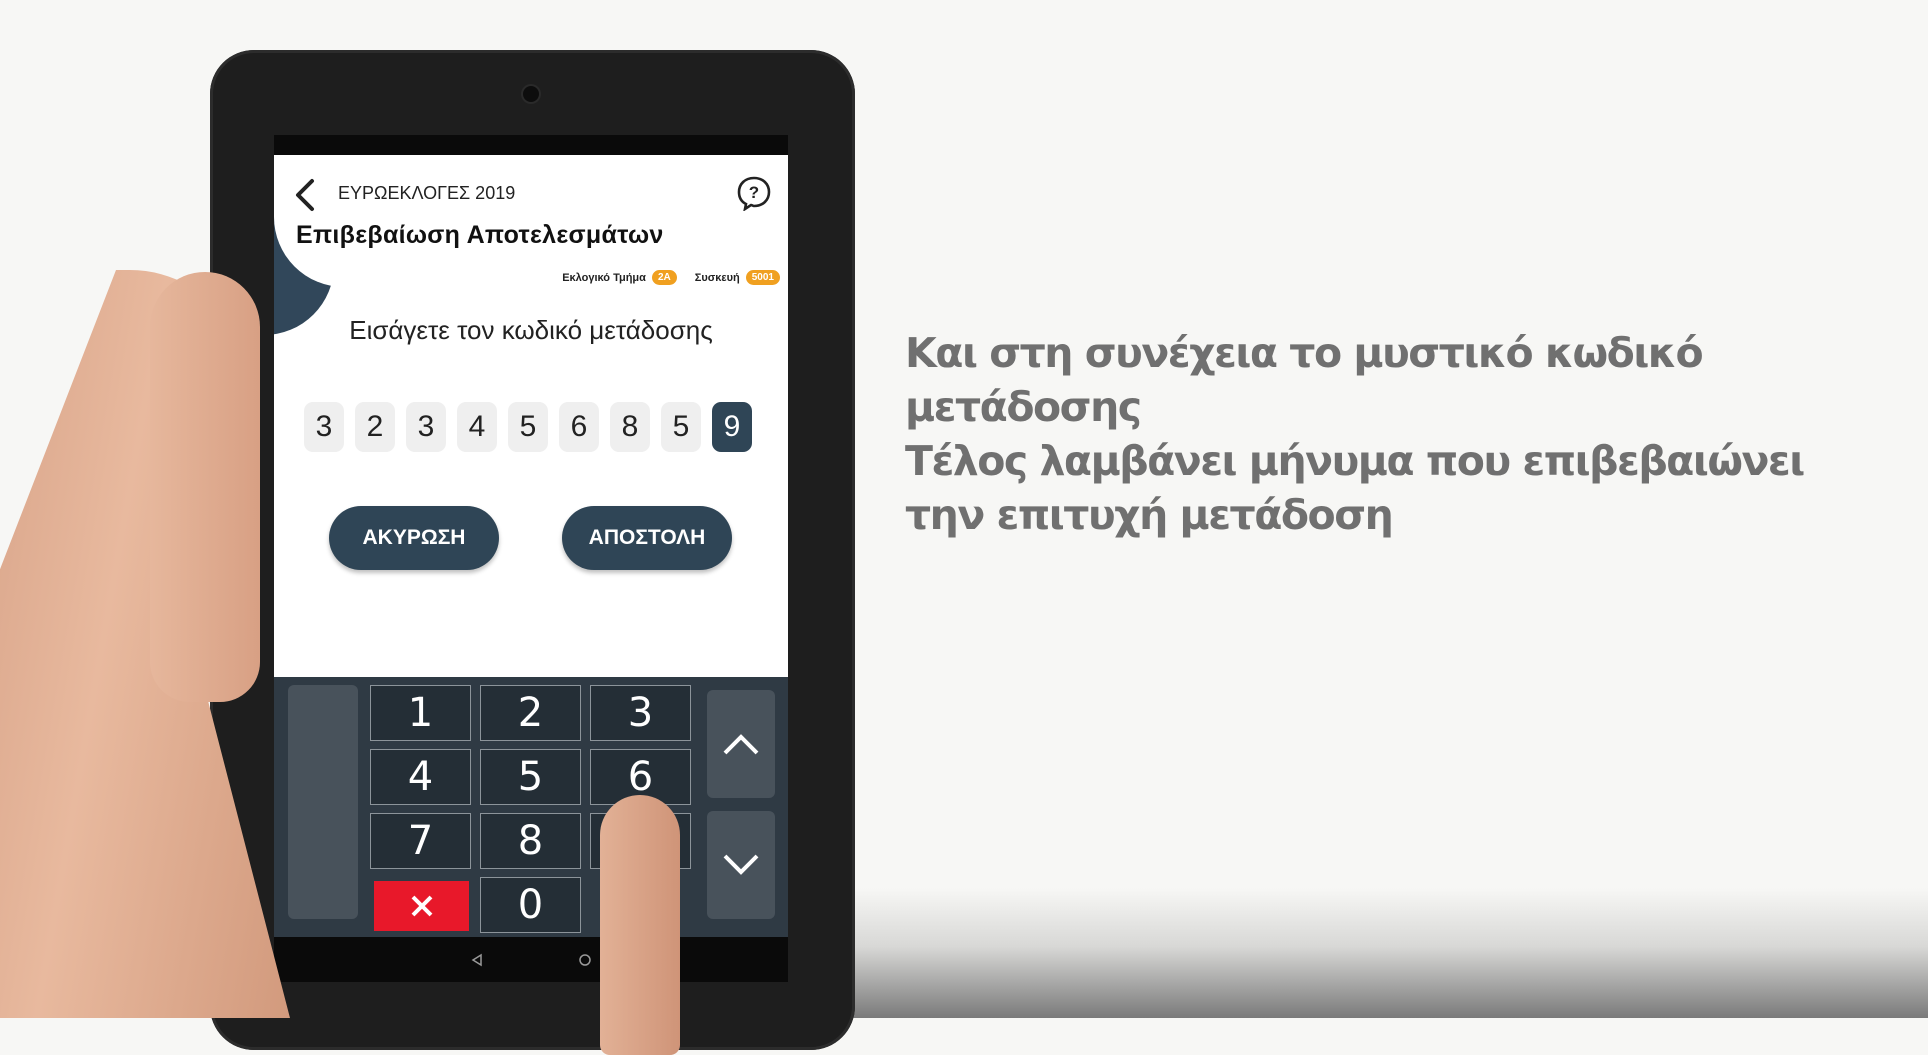 This screenshot has width=1928, height=1055. Describe the element at coordinates (414, 538) in the screenshot. I see `cancel-button: ΑΚΥΡΩΣΗ` at that location.